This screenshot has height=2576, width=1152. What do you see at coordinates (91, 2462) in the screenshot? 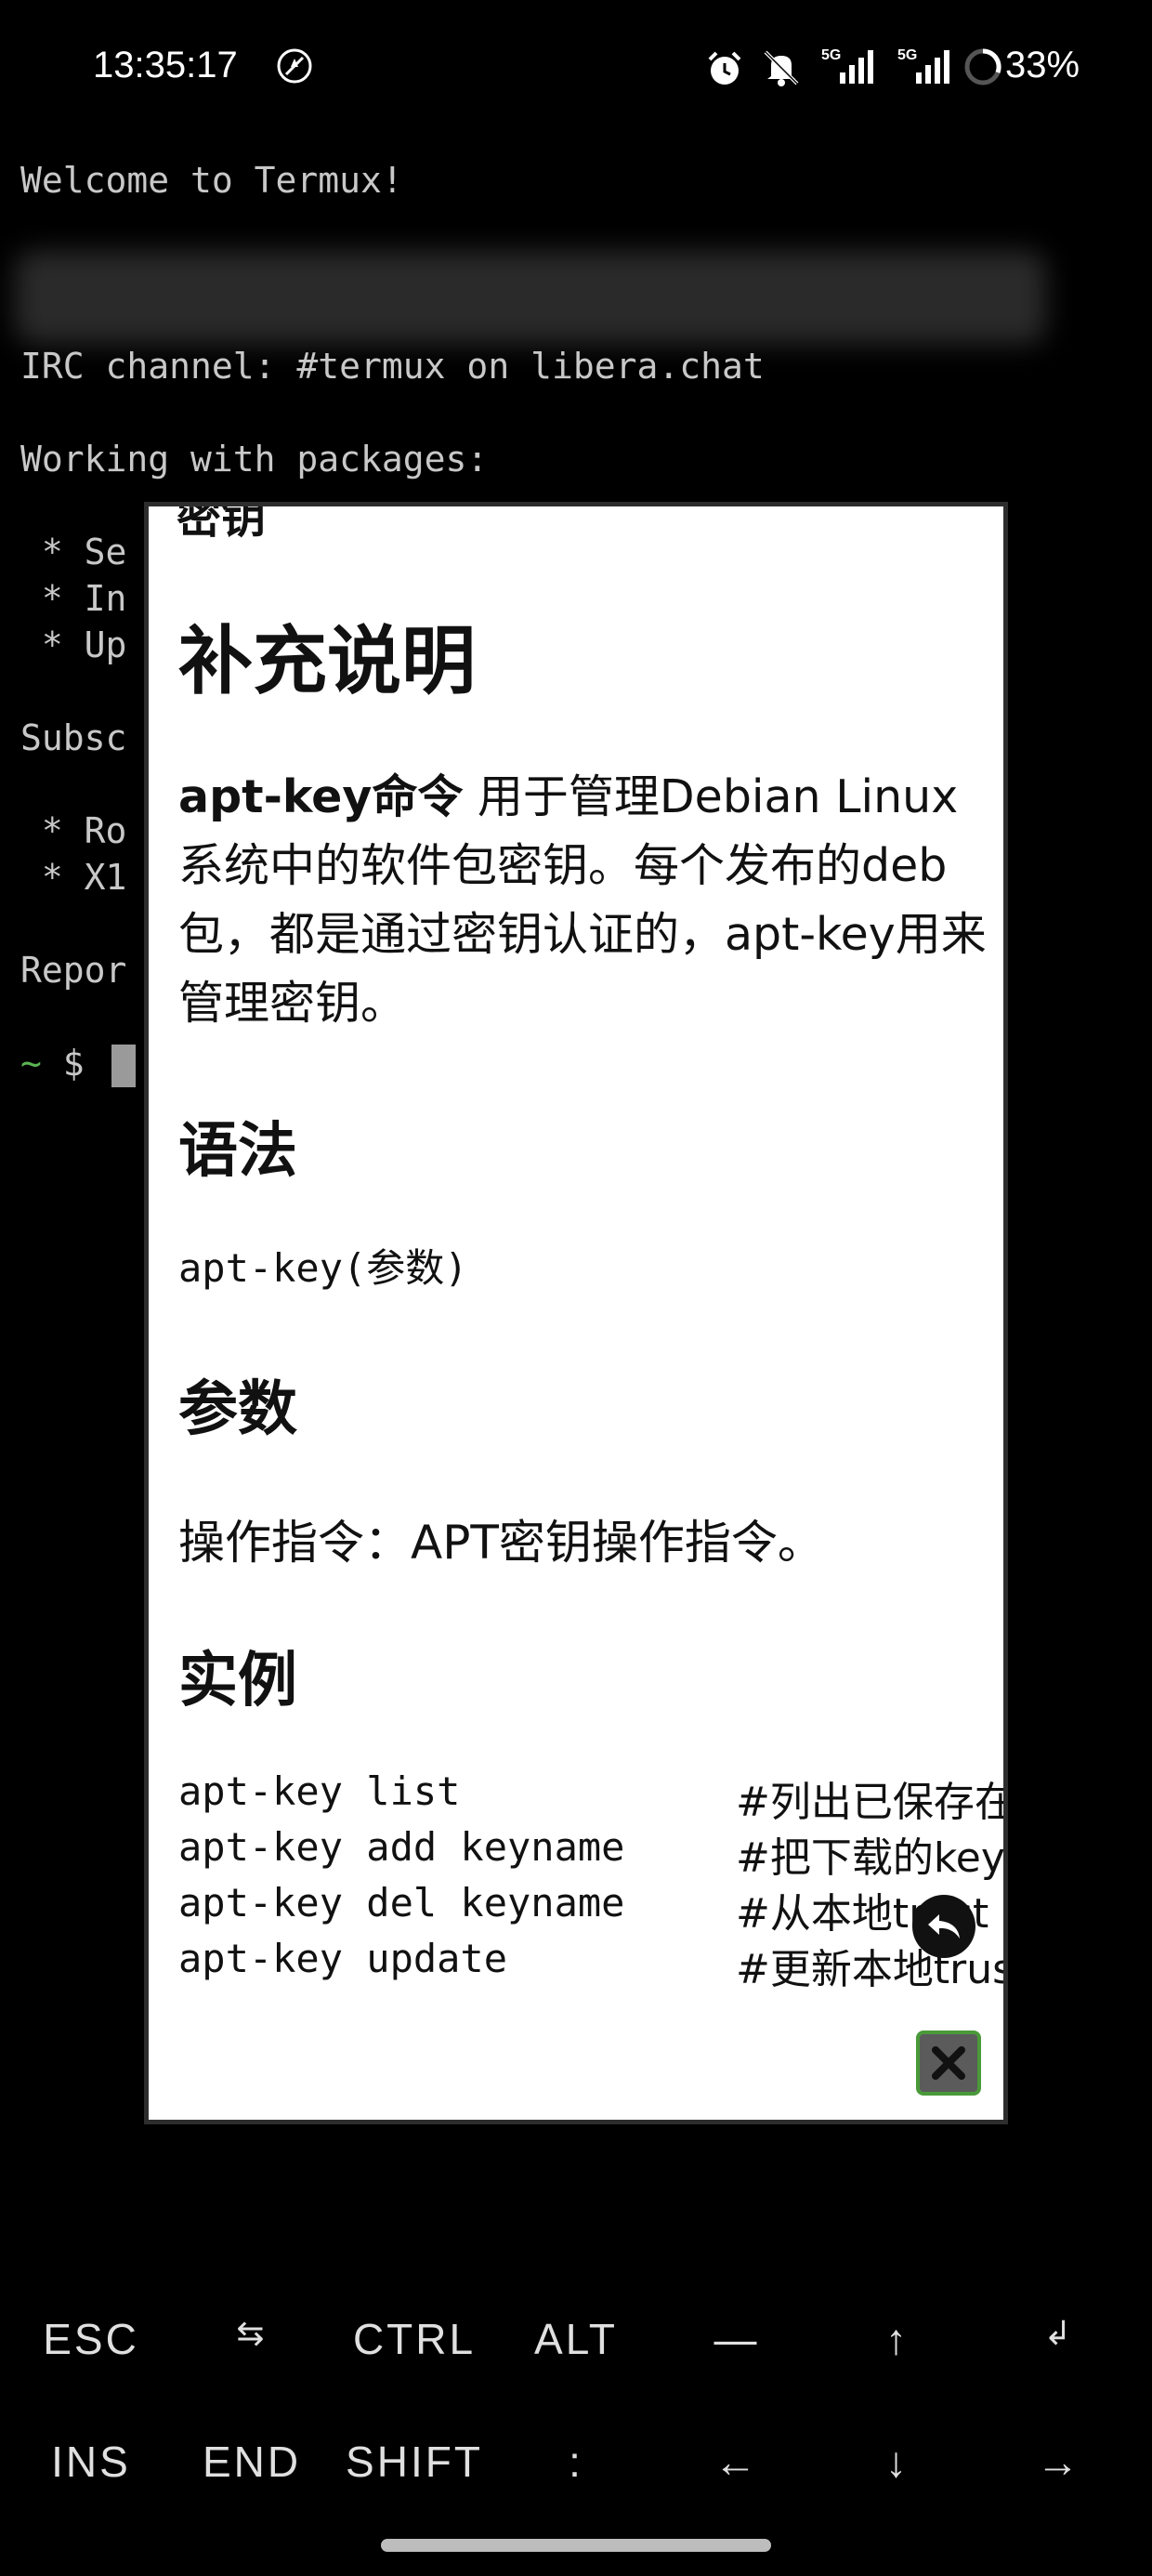
I see `key-ins: INS` at bounding box center [91, 2462].